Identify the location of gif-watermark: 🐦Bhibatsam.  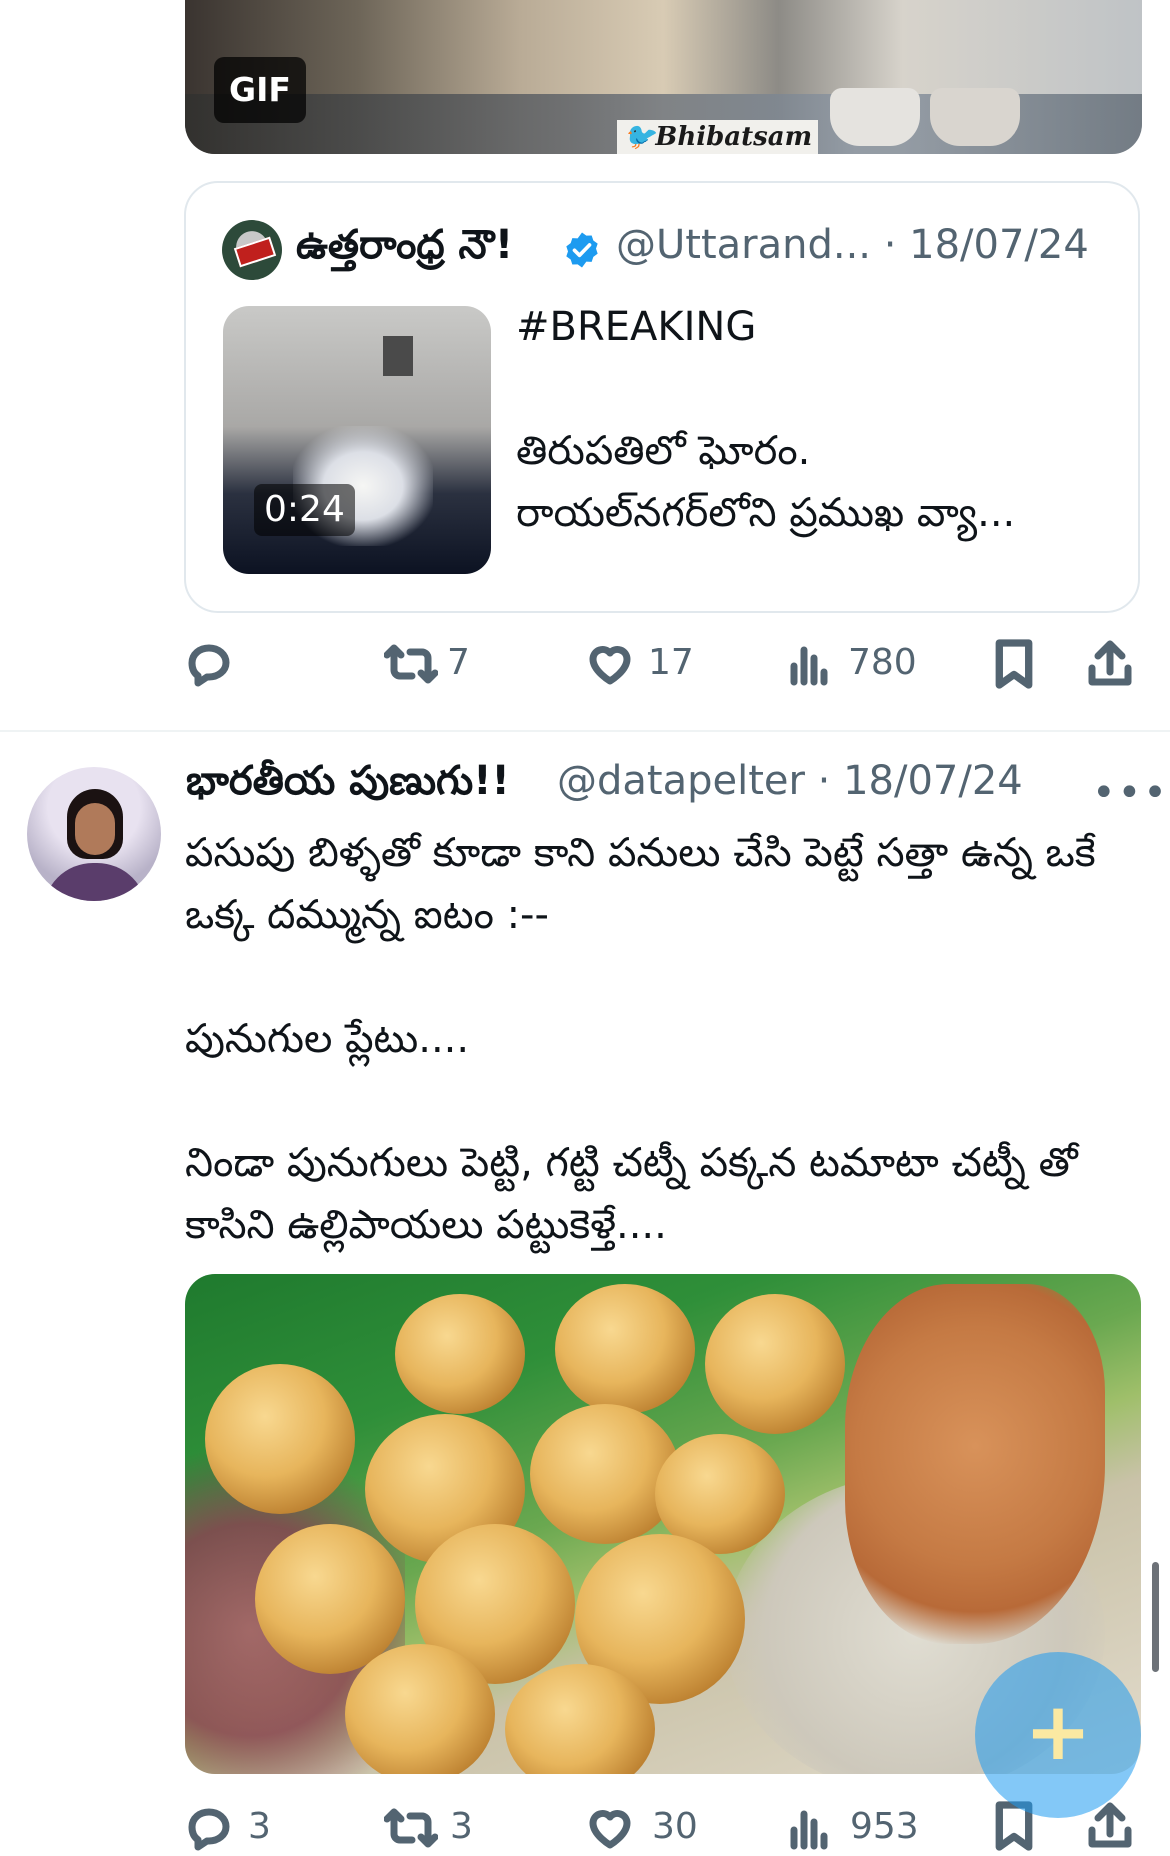
(718, 137).